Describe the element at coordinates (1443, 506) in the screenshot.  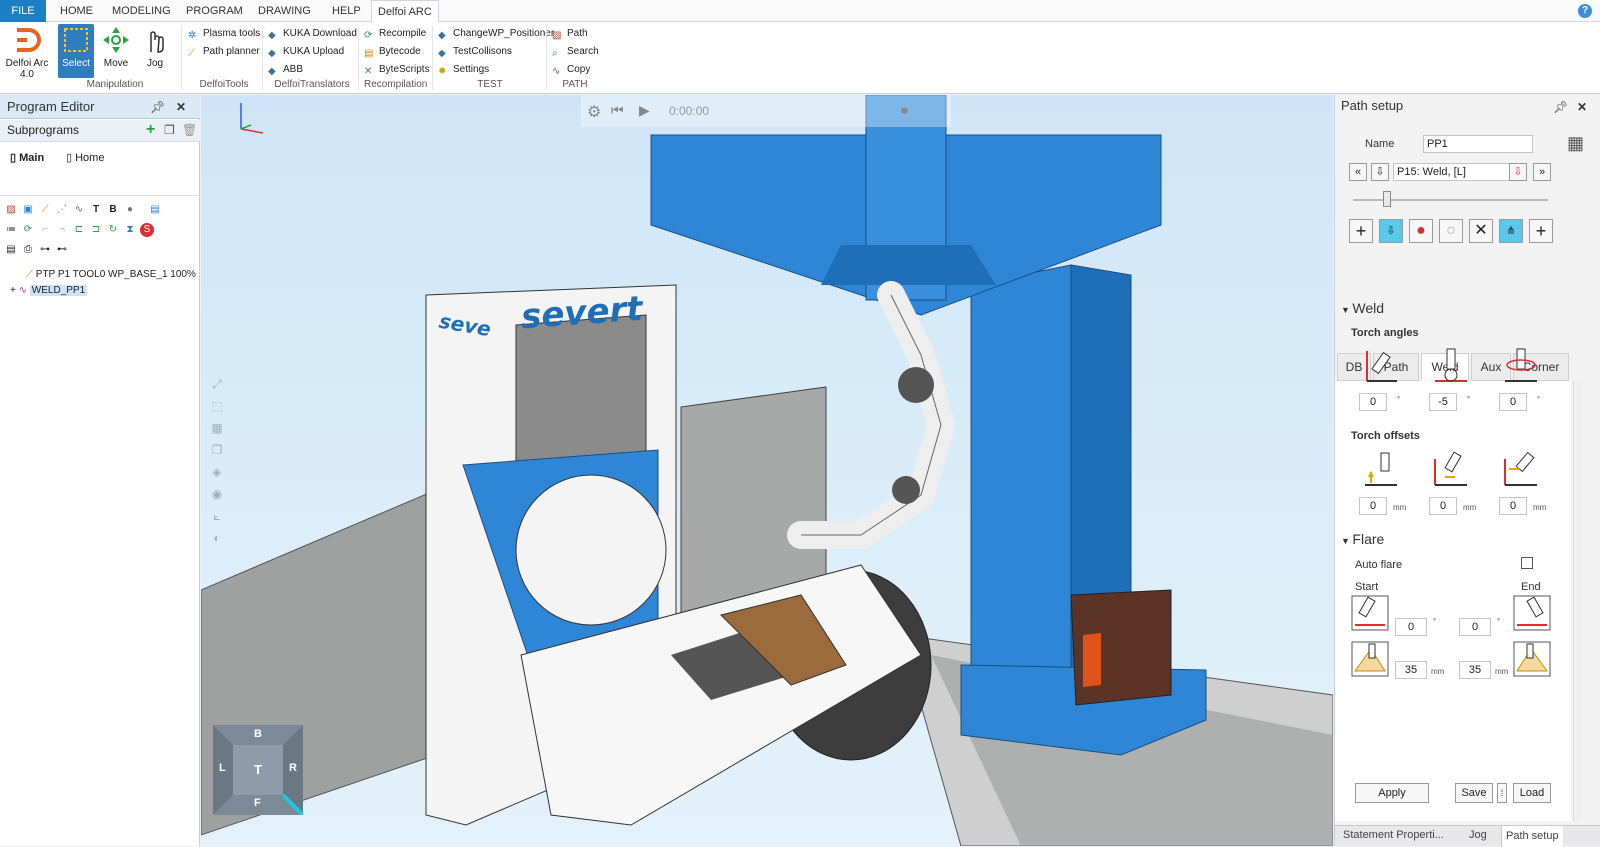
I see `torch-offset-2-field: 0` at that location.